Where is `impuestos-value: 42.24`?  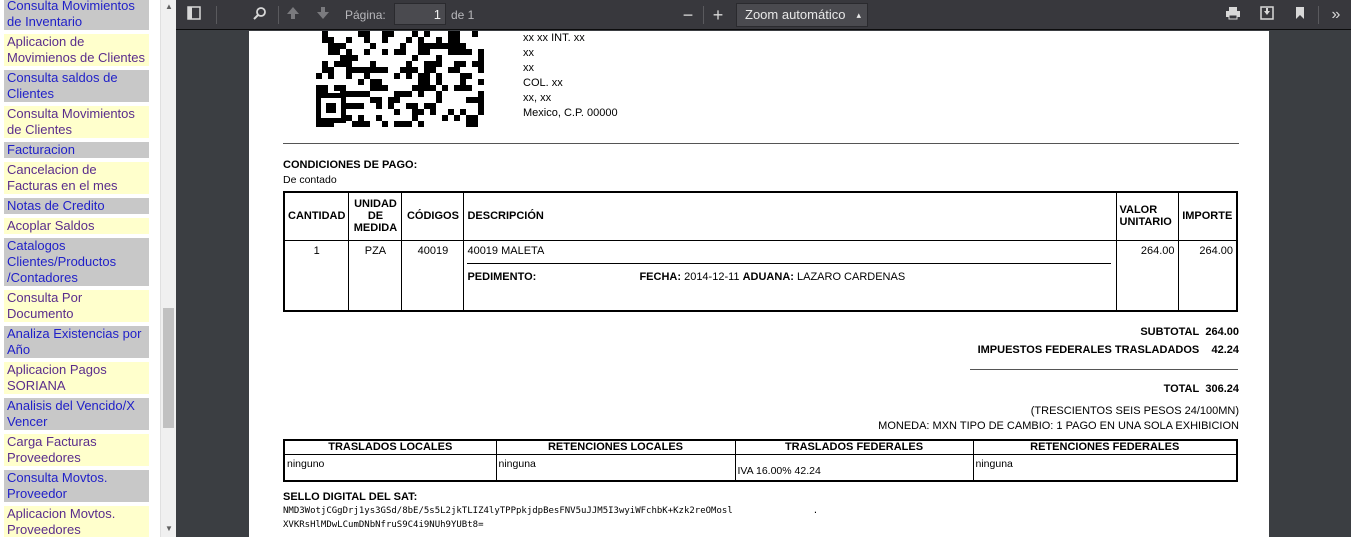
impuestos-value: 42.24 is located at coordinates (1225, 350).